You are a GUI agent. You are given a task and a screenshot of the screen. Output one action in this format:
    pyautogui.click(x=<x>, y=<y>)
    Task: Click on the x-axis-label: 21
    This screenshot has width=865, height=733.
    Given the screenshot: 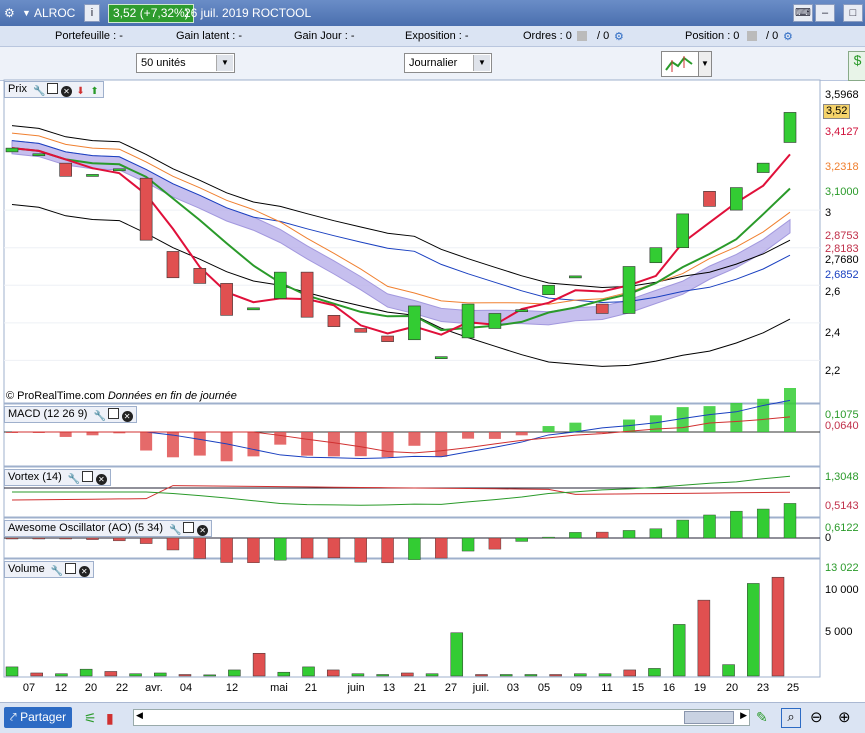 What is the action you would take?
    pyautogui.click(x=311, y=688)
    